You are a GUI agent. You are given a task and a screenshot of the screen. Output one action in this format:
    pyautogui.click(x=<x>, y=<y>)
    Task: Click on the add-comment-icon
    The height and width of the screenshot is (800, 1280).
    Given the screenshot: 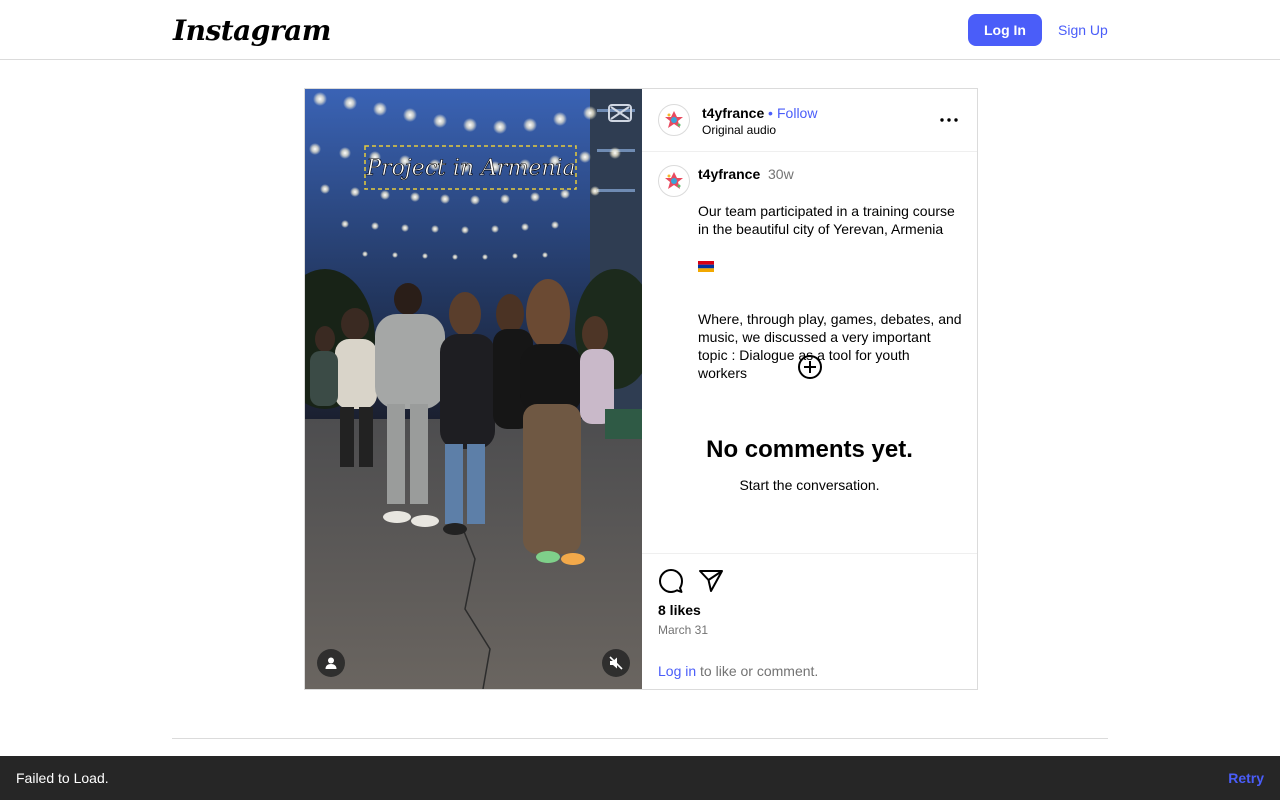 What is the action you would take?
    pyautogui.click(x=810, y=367)
    